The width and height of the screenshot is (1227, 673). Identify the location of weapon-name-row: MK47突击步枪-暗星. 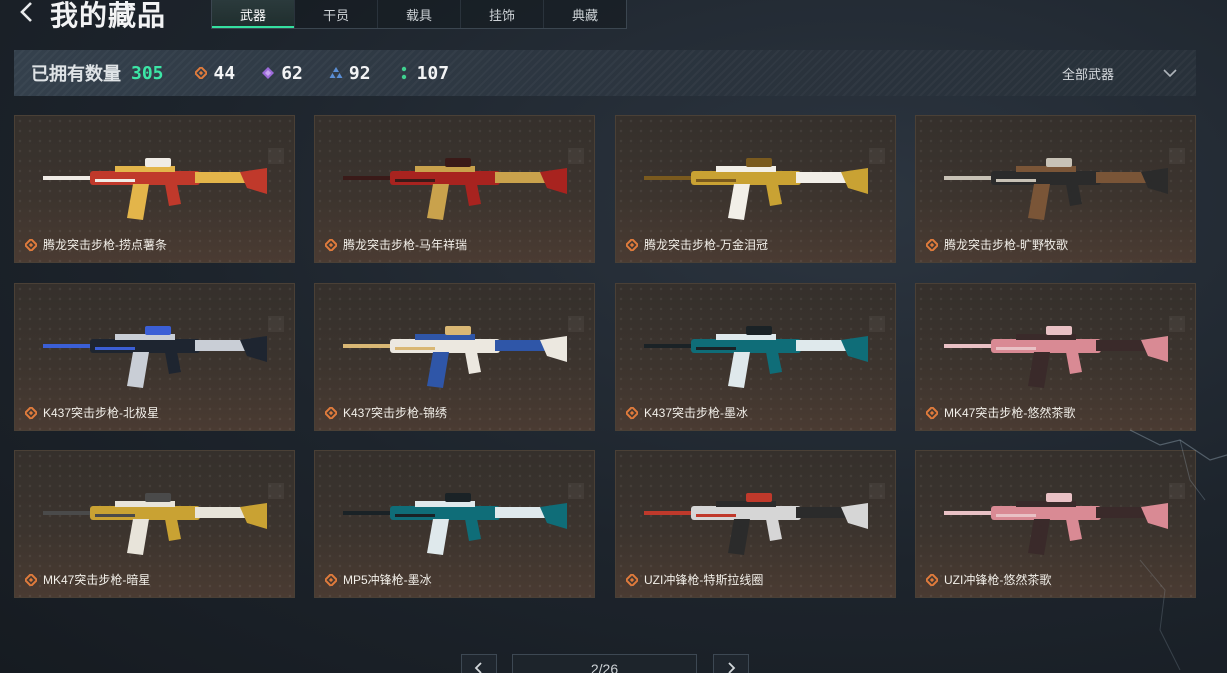
(87, 579).